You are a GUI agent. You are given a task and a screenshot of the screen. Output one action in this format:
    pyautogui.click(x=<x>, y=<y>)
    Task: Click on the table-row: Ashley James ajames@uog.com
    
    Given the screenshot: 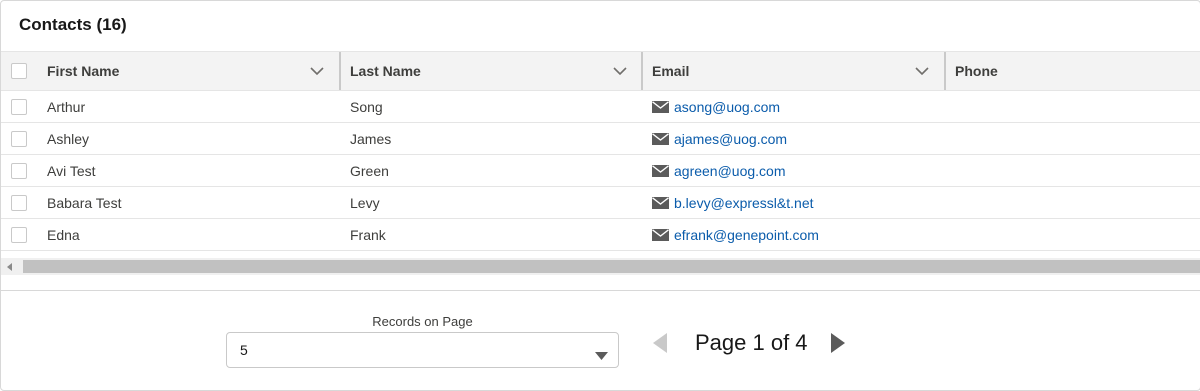 What is the action you would take?
    pyautogui.click(x=600, y=139)
    